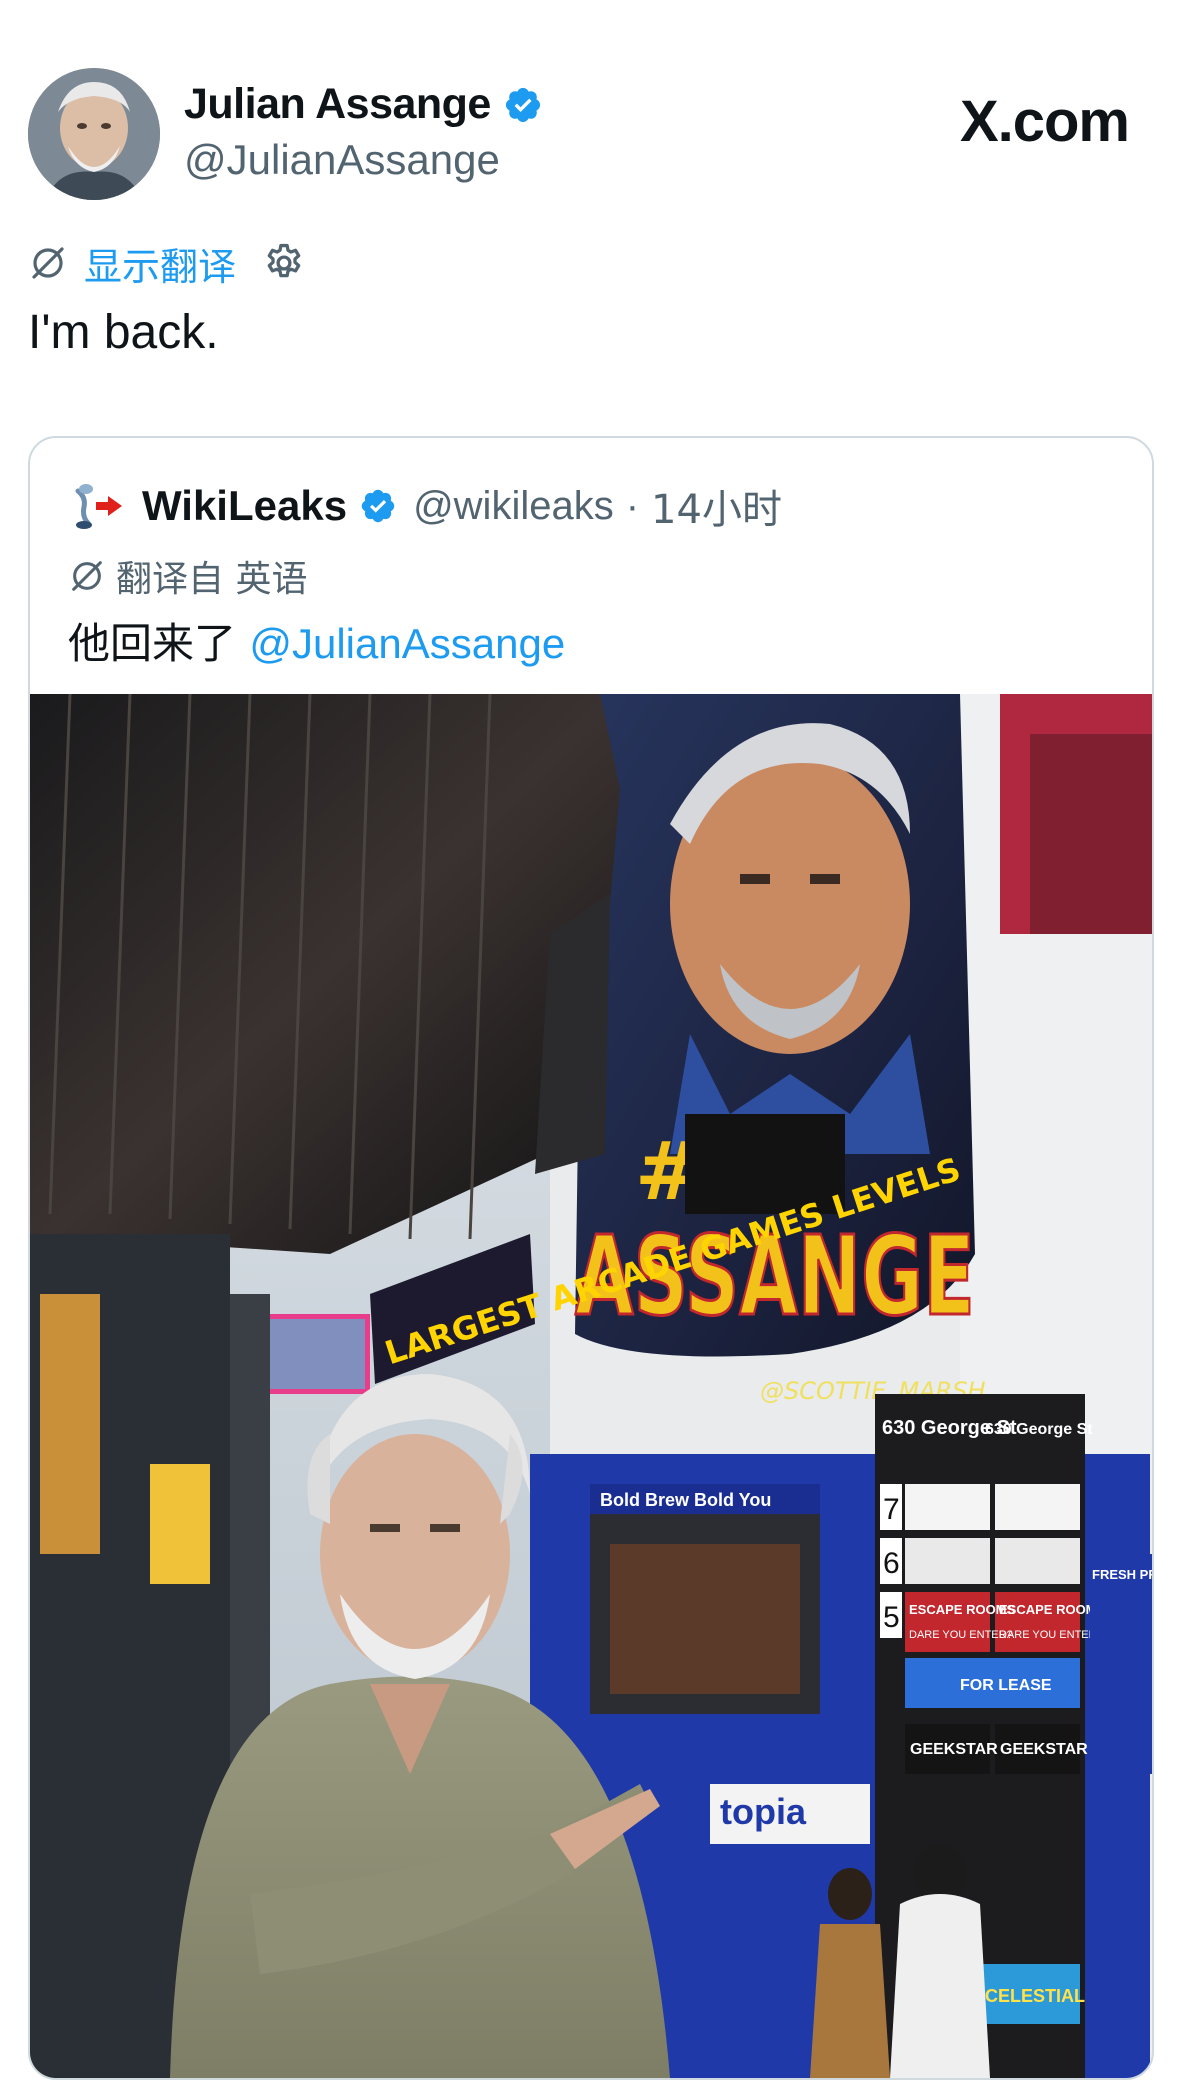  I want to click on settings-icon, so click(284, 263).